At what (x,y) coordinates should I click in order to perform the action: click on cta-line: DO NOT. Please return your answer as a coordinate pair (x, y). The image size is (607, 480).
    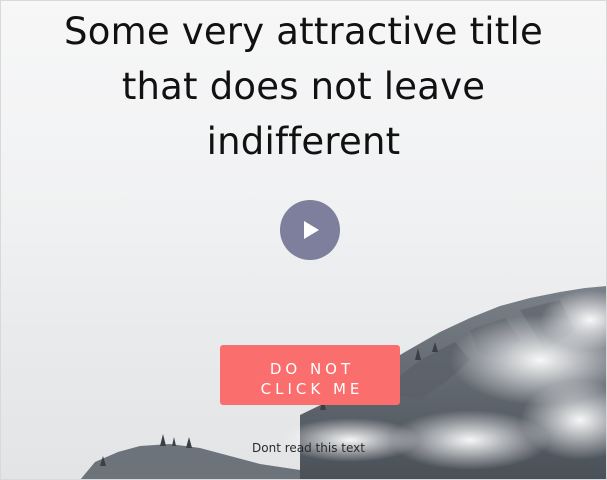
    Looking at the image, I should click on (312, 369).